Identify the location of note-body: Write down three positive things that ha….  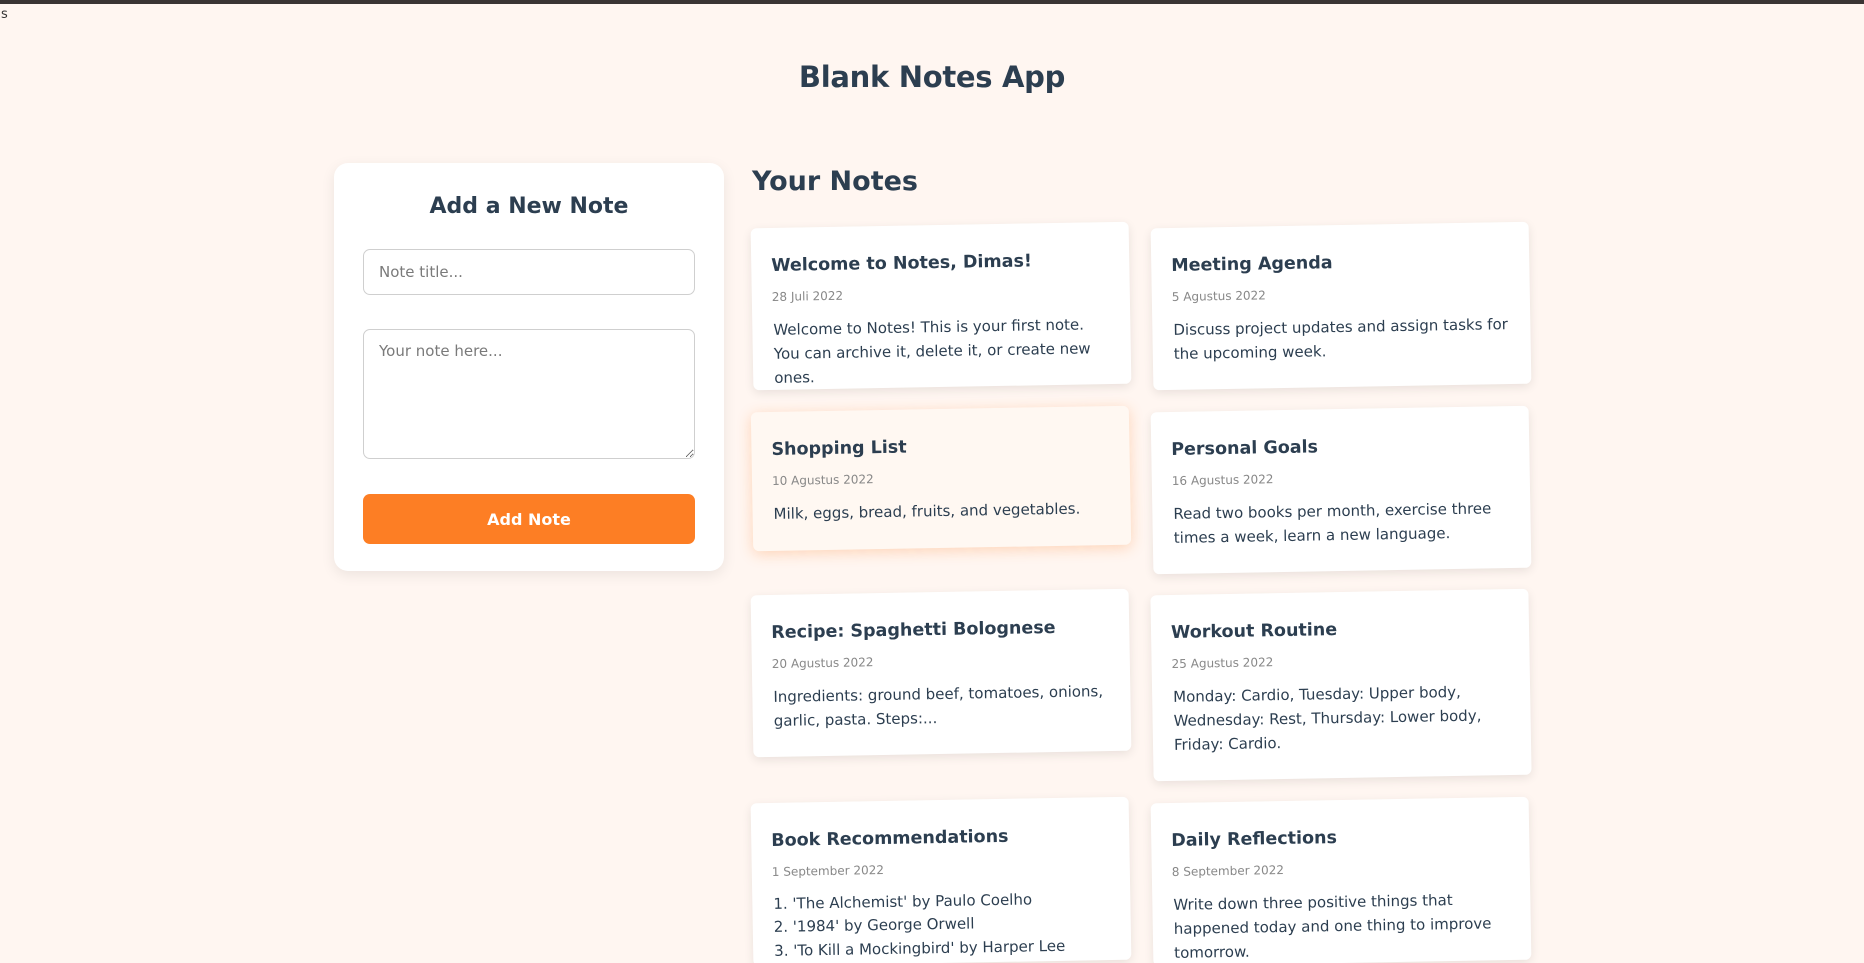
(1332, 926).